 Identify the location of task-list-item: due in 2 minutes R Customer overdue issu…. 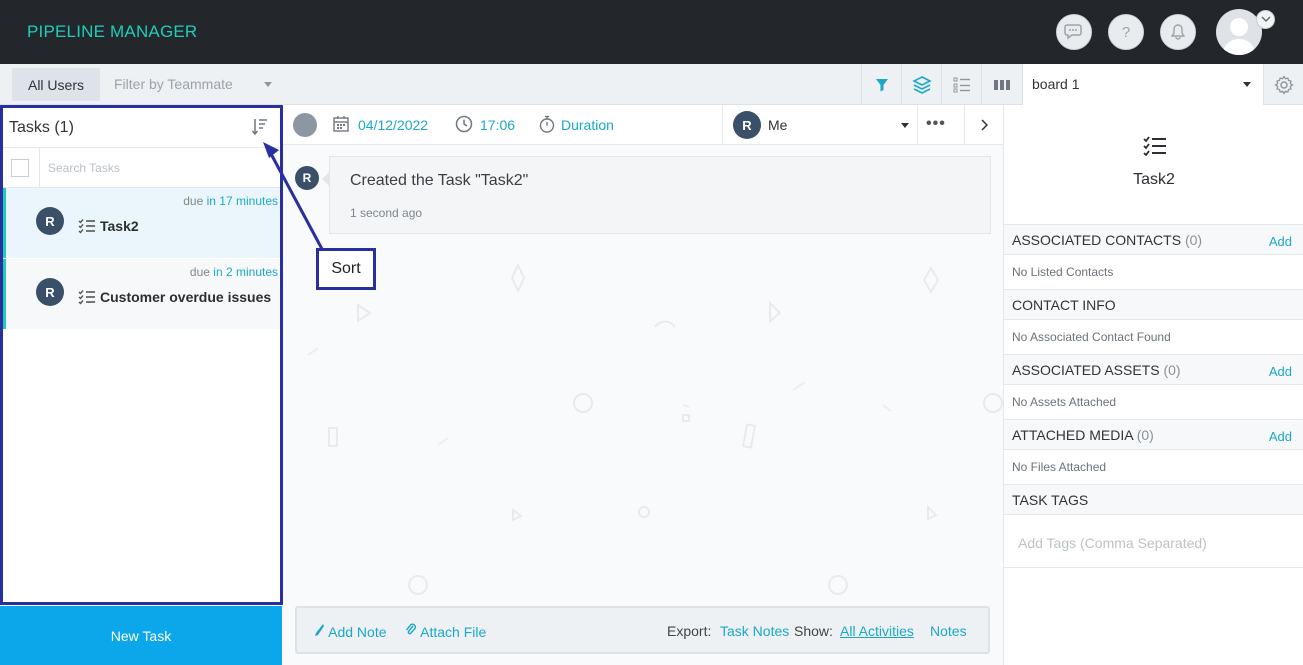
(141, 294).